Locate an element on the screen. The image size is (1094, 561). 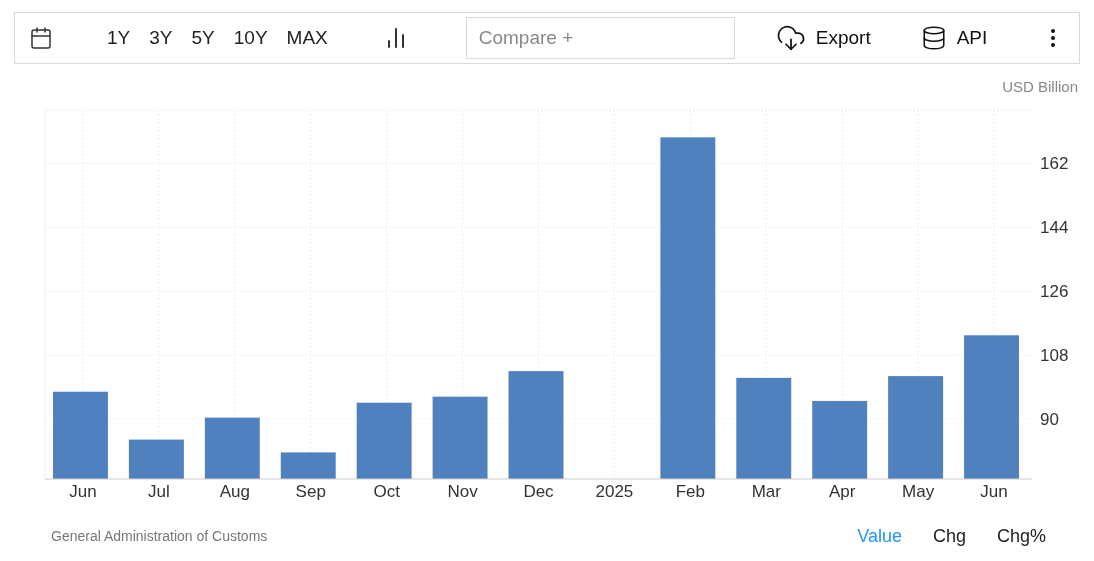
x-axis-label: Mar is located at coordinates (766, 491).